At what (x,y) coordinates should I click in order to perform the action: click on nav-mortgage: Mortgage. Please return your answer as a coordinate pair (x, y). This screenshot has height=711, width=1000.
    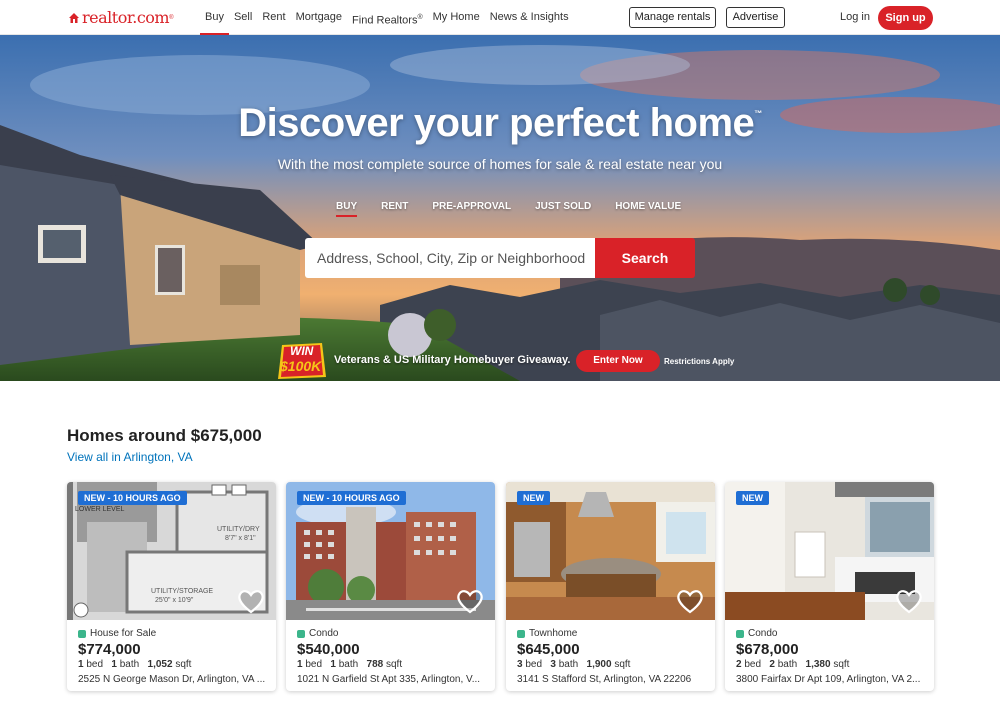
    Looking at the image, I should click on (319, 17).